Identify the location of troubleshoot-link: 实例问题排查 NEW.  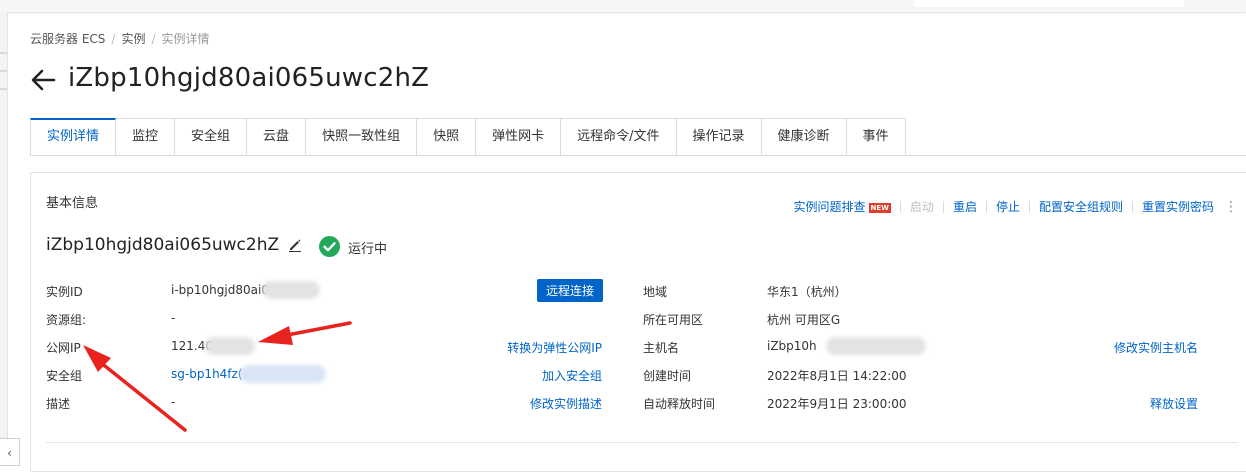
(842, 206).